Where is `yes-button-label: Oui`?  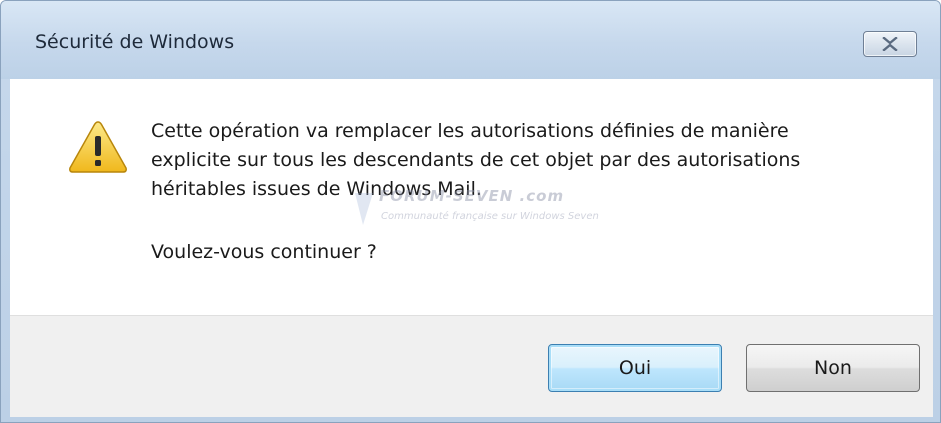 yes-button-label: Oui is located at coordinates (635, 368).